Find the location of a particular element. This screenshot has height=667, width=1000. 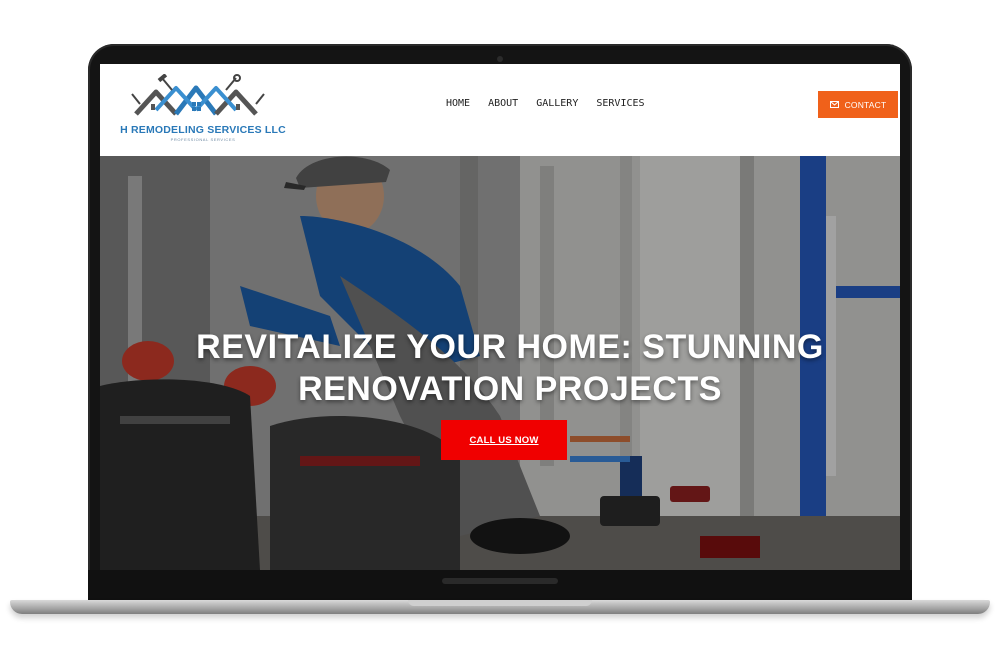

brand-tagline: PROFESSIONAL SERVICES is located at coordinates (203, 139).